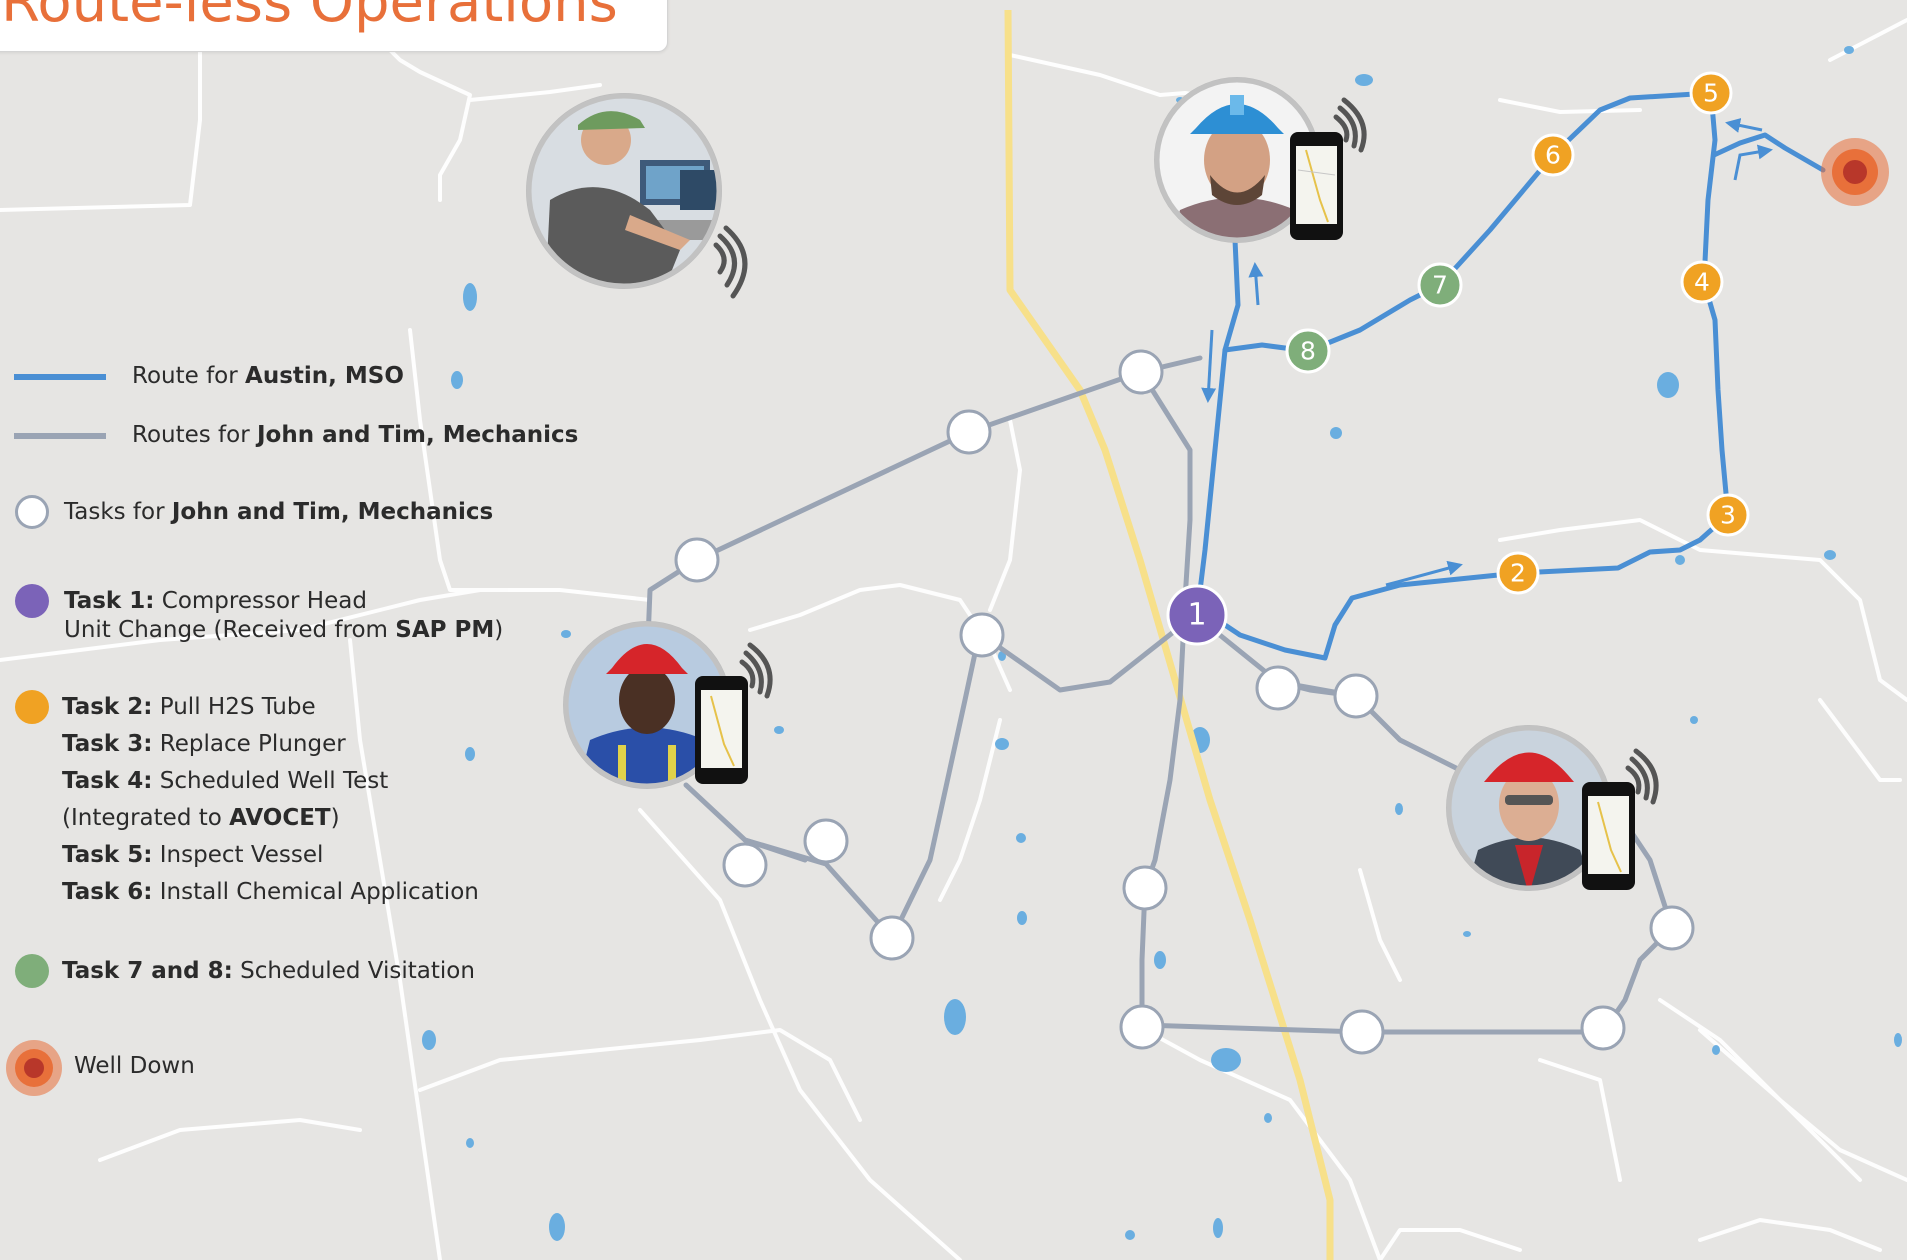 The image size is (1907, 1260). Describe the element at coordinates (194, 435) in the screenshot. I see `legend-gray-prefix: Routes for` at that location.